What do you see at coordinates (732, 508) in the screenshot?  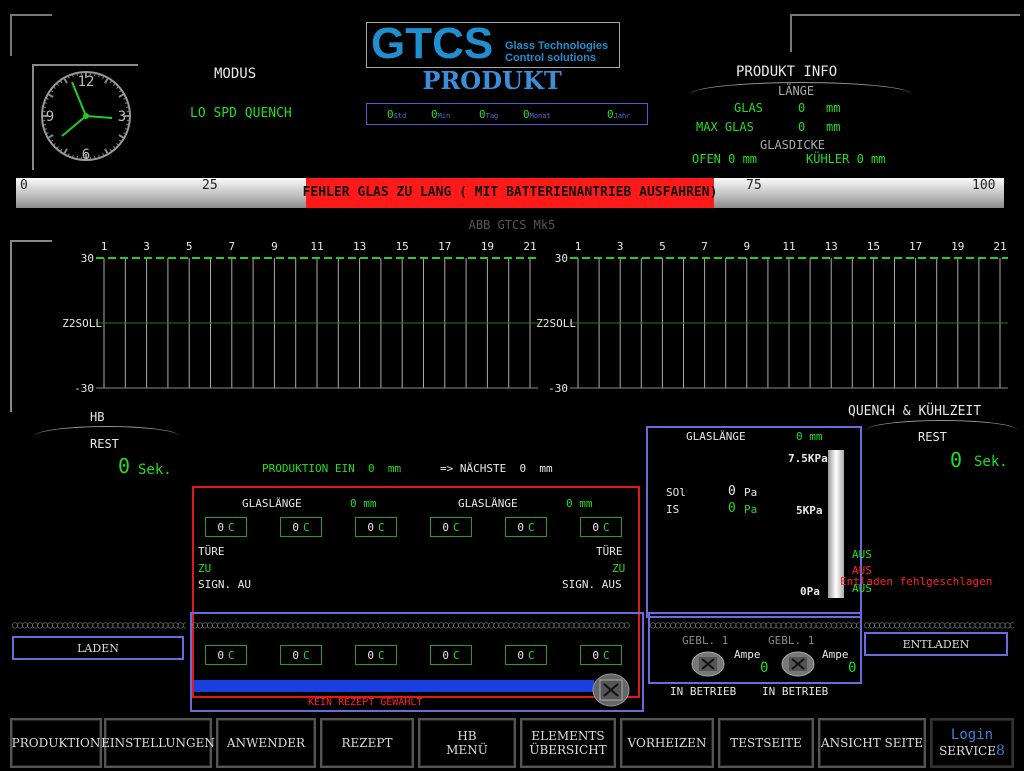 I see `ist-value: 0` at bounding box center [732, 508].